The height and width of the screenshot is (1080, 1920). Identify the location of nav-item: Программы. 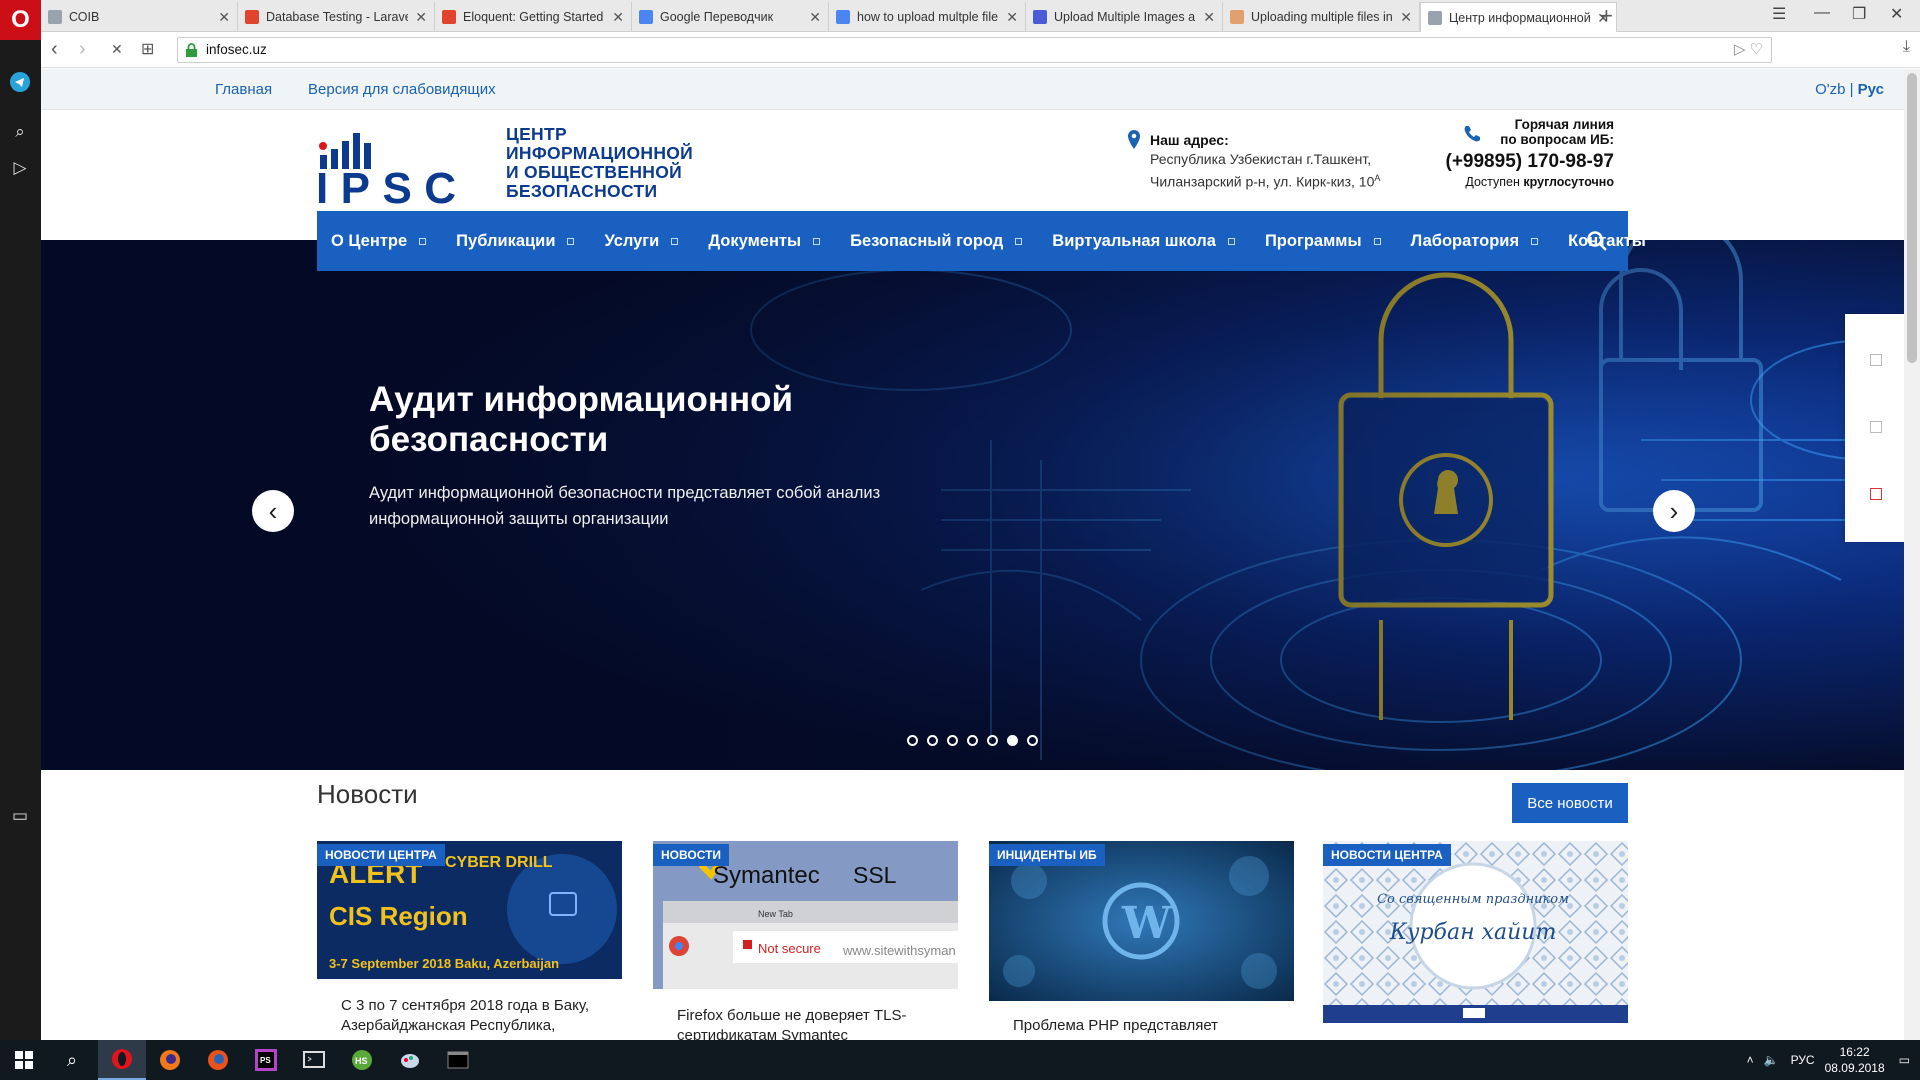
(1323, 241).